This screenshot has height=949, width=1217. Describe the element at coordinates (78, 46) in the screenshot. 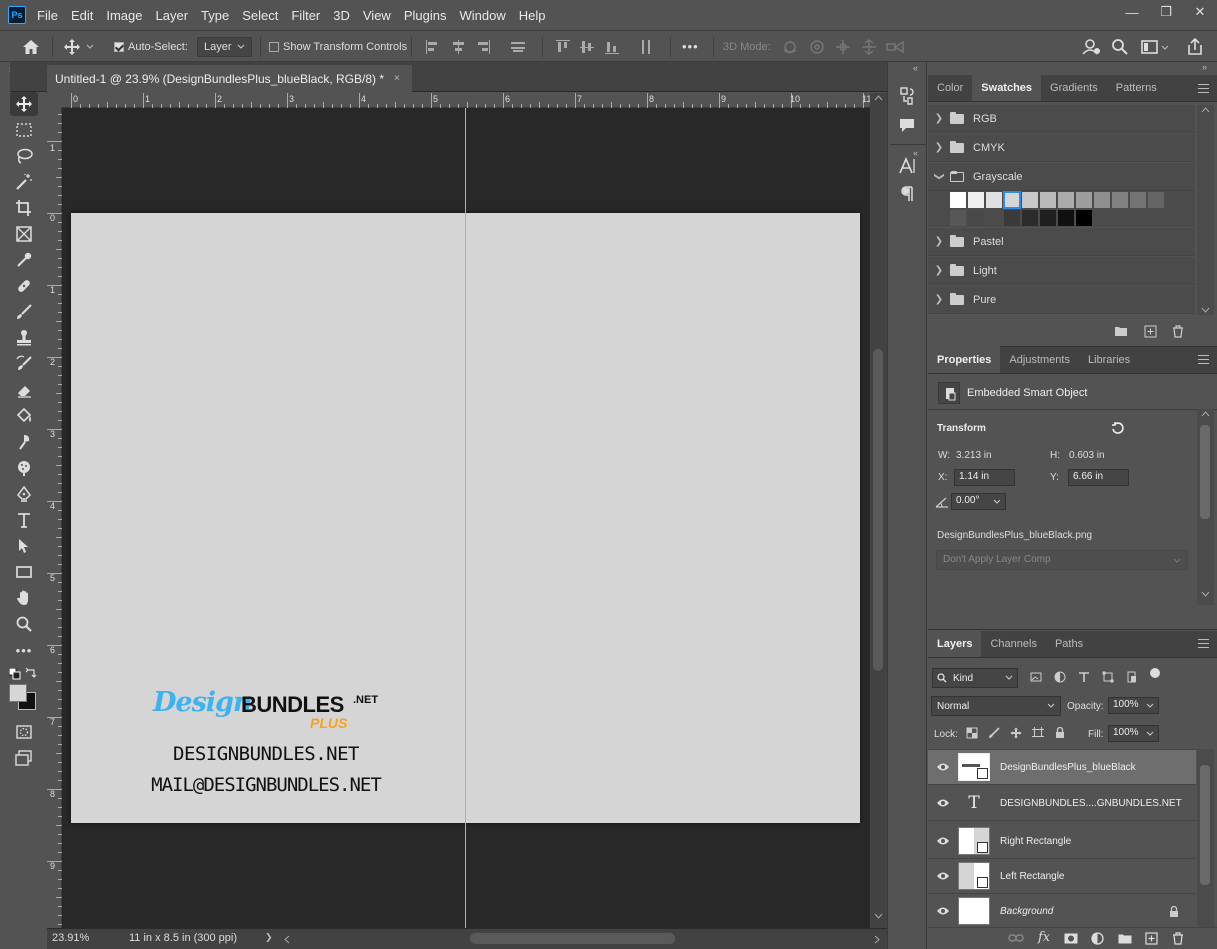

I see `move-tool-preset-icon` at that location.